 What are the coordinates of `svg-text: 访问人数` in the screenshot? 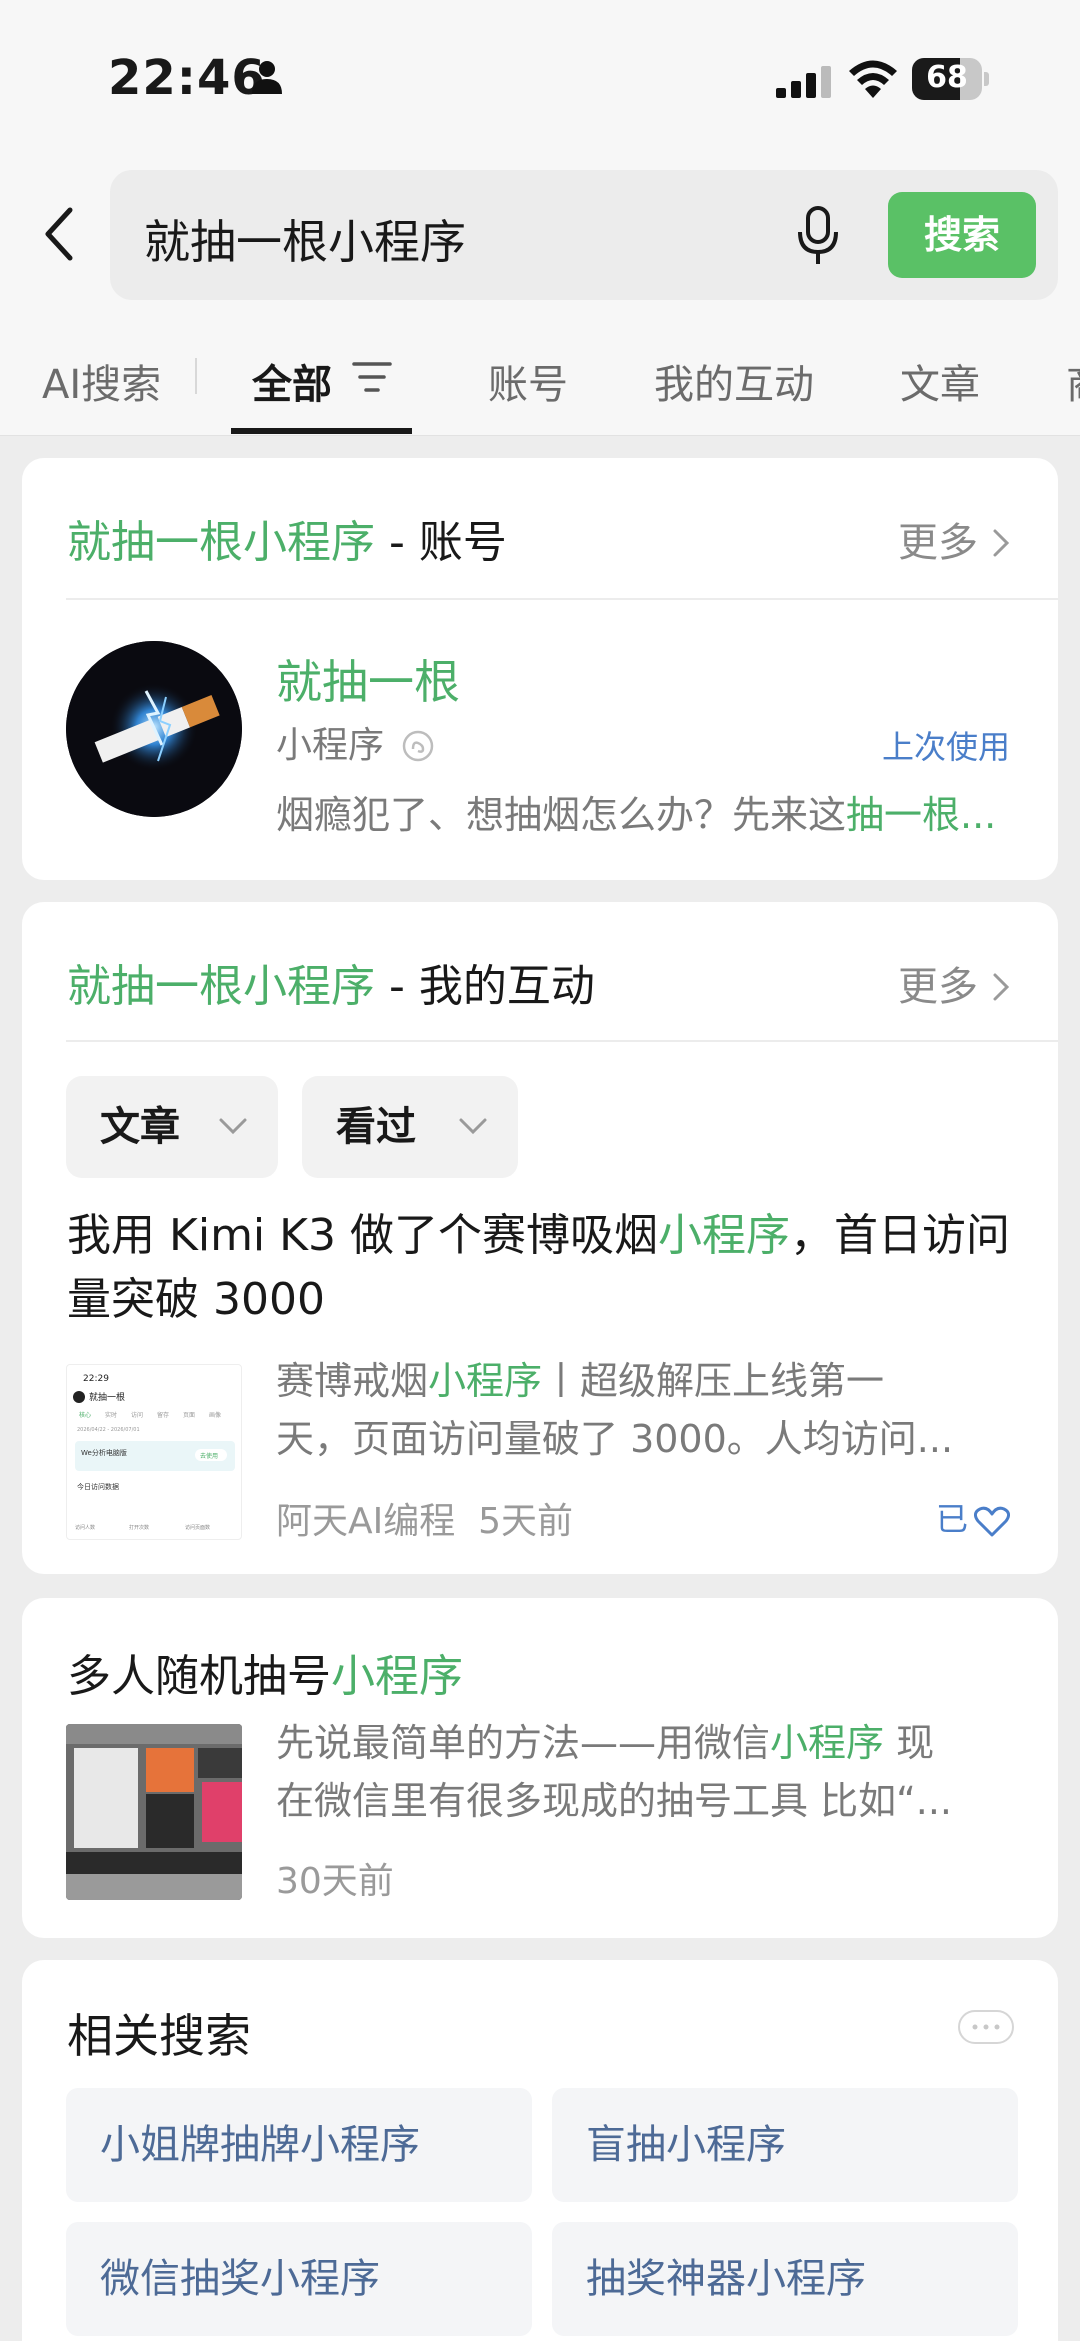 It's located at (85, 1527).